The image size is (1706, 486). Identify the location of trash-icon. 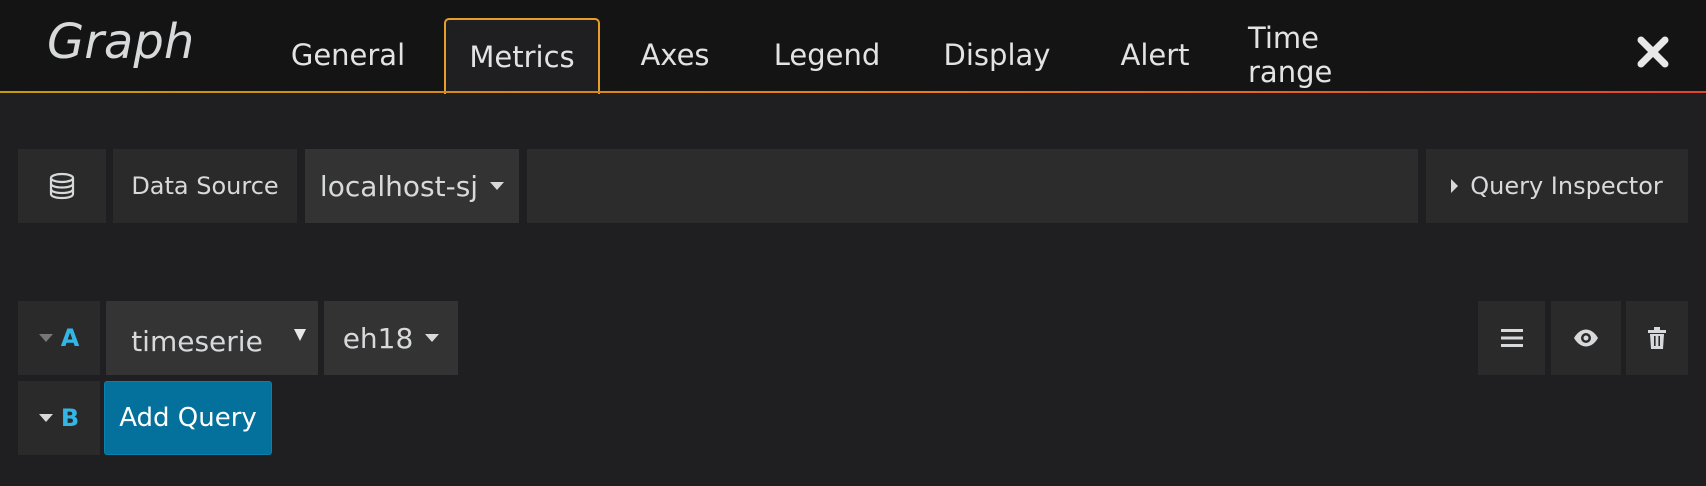
(1657, 338).